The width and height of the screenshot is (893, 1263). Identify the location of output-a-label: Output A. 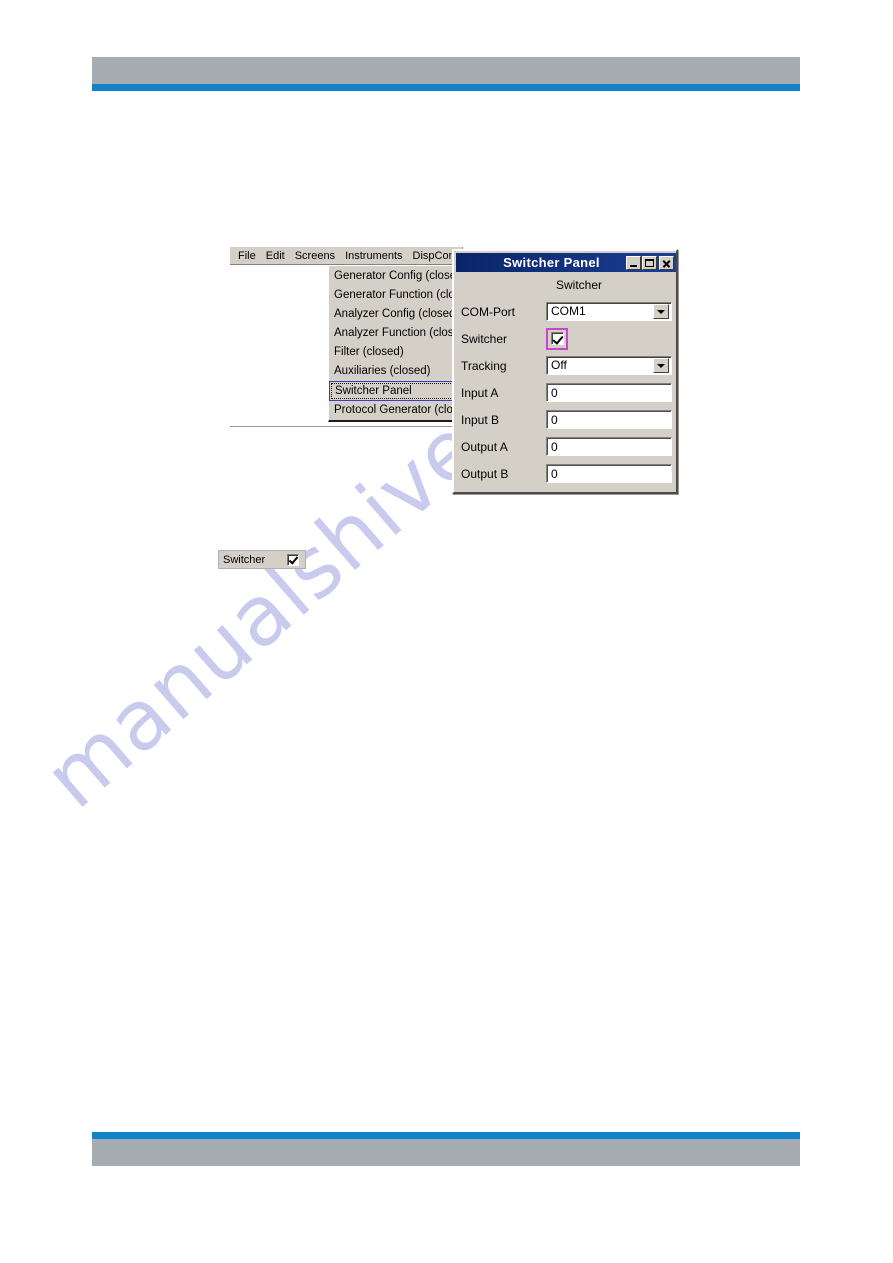
(484, 446).